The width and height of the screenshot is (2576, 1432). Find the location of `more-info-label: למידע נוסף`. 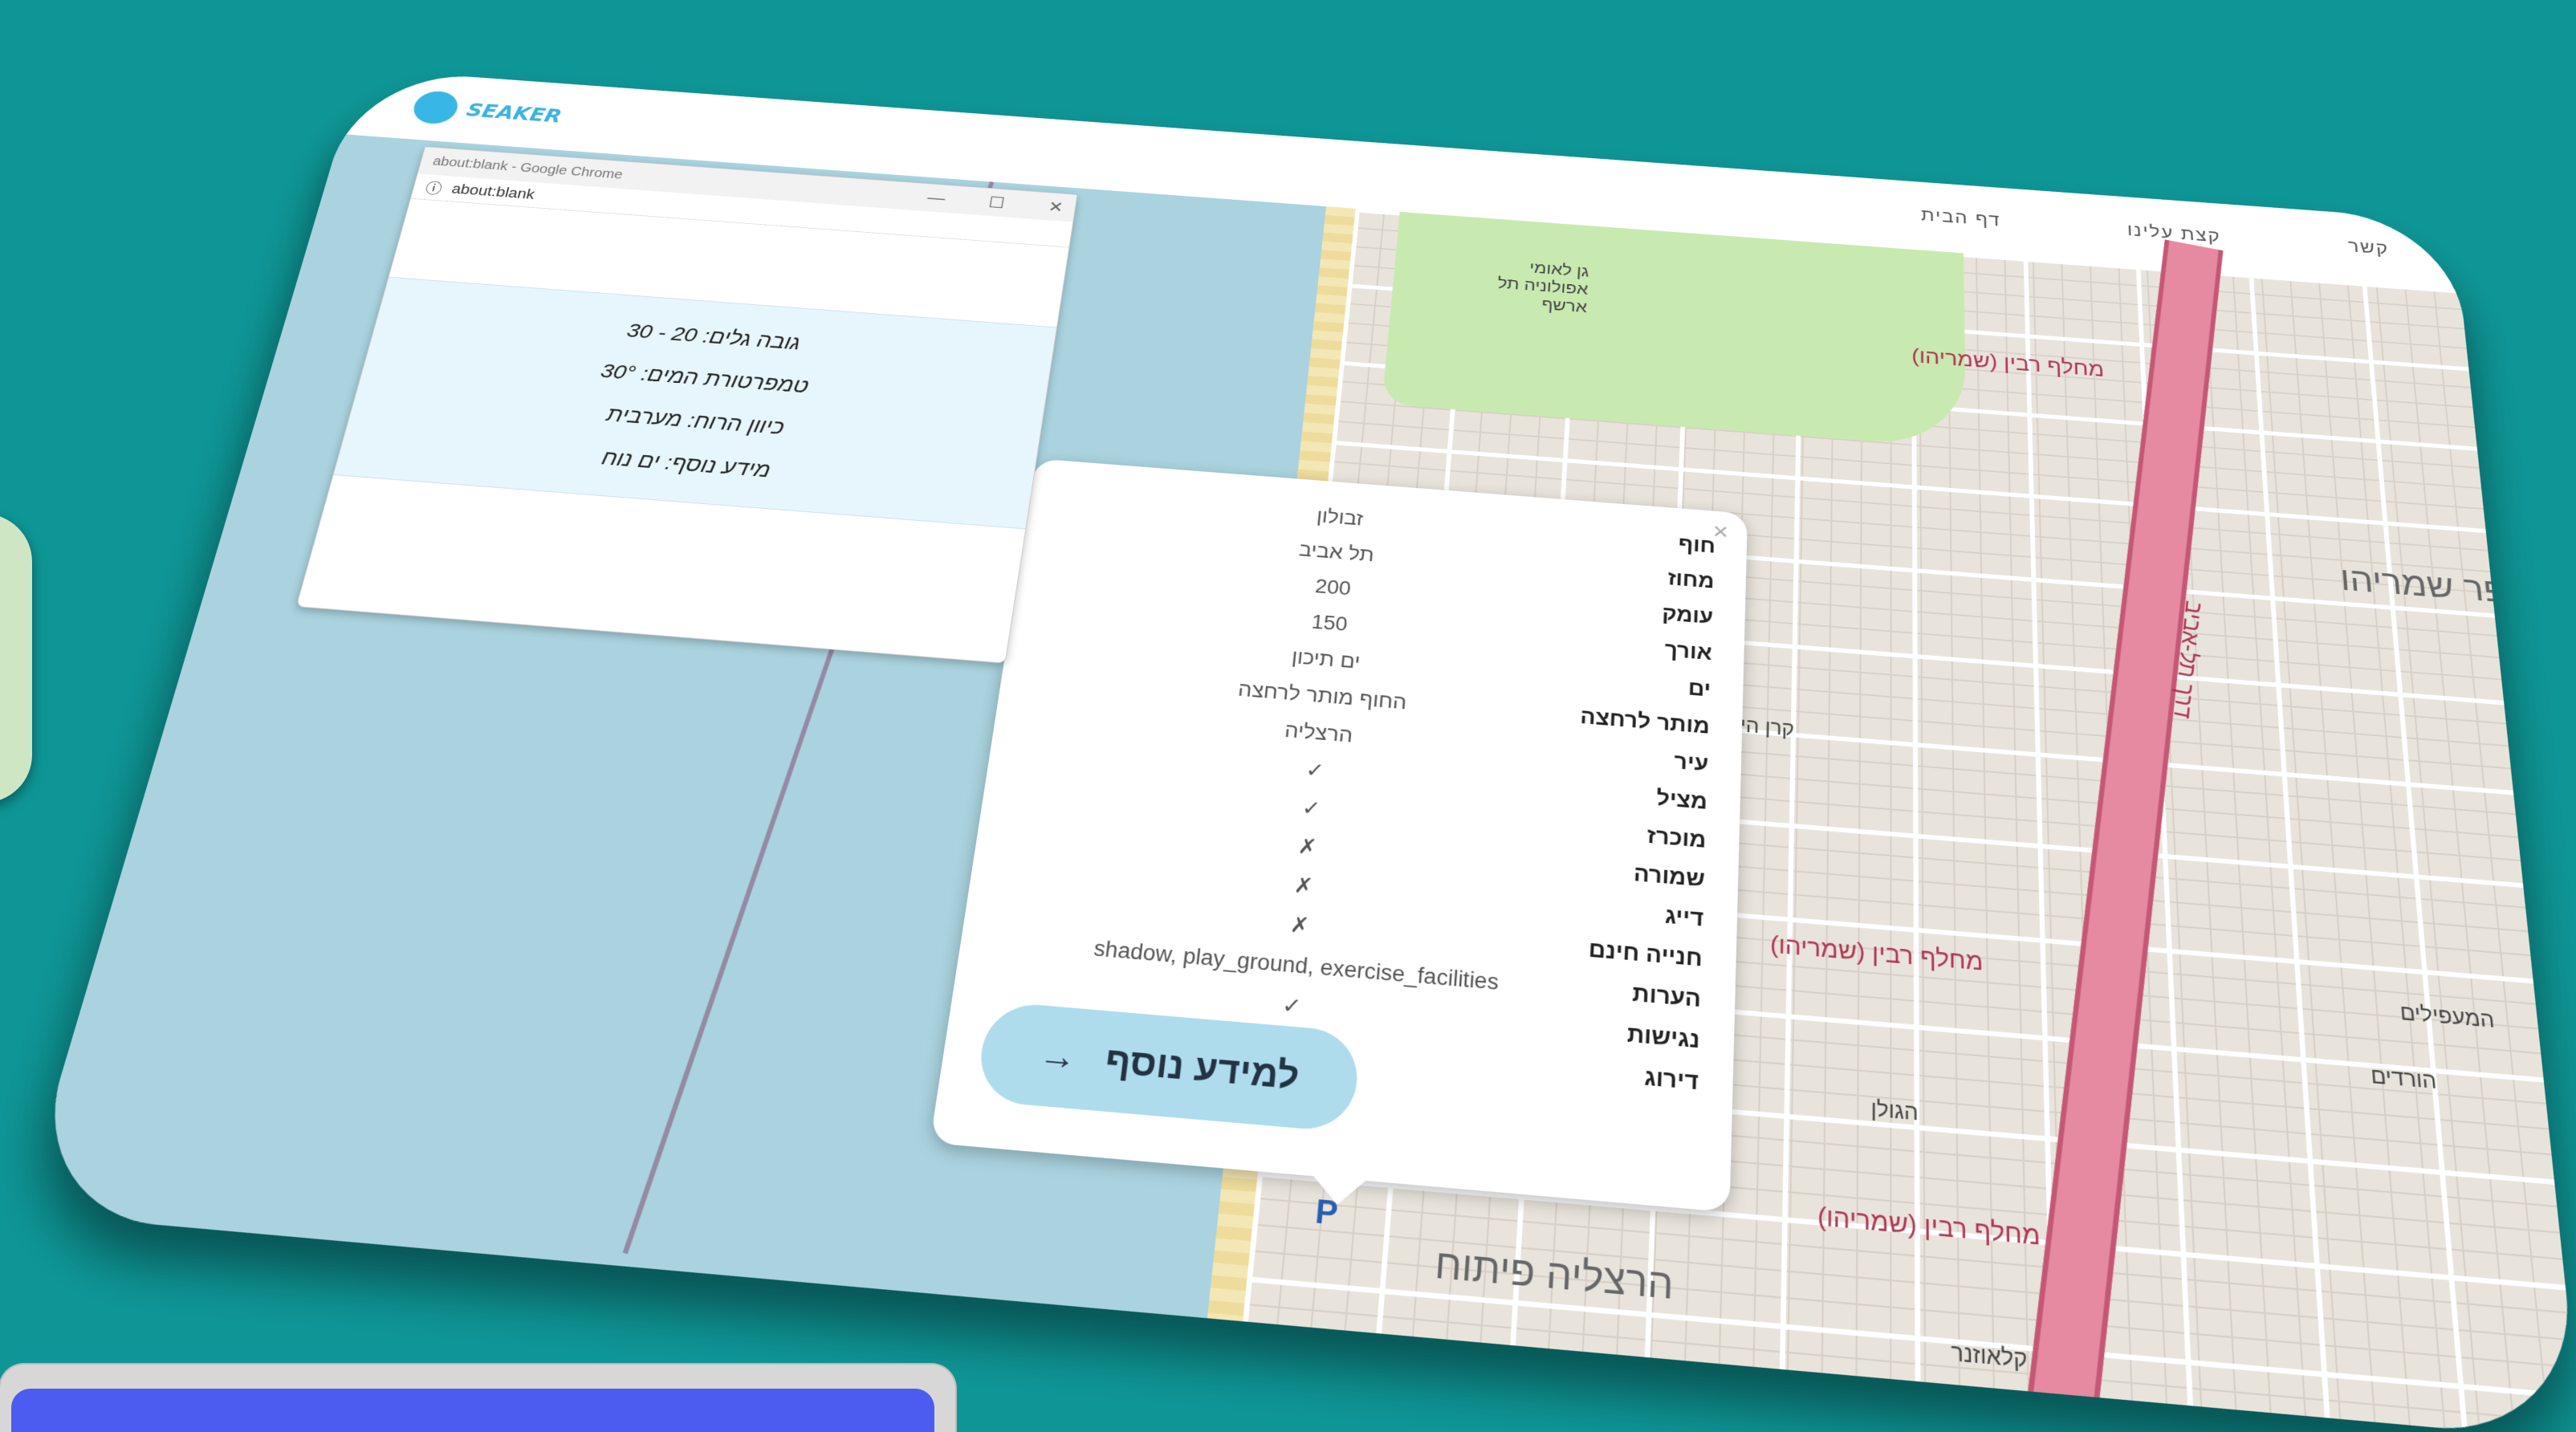

more-info-label: למידע נוסף is located at coordinates (1202, 1069).